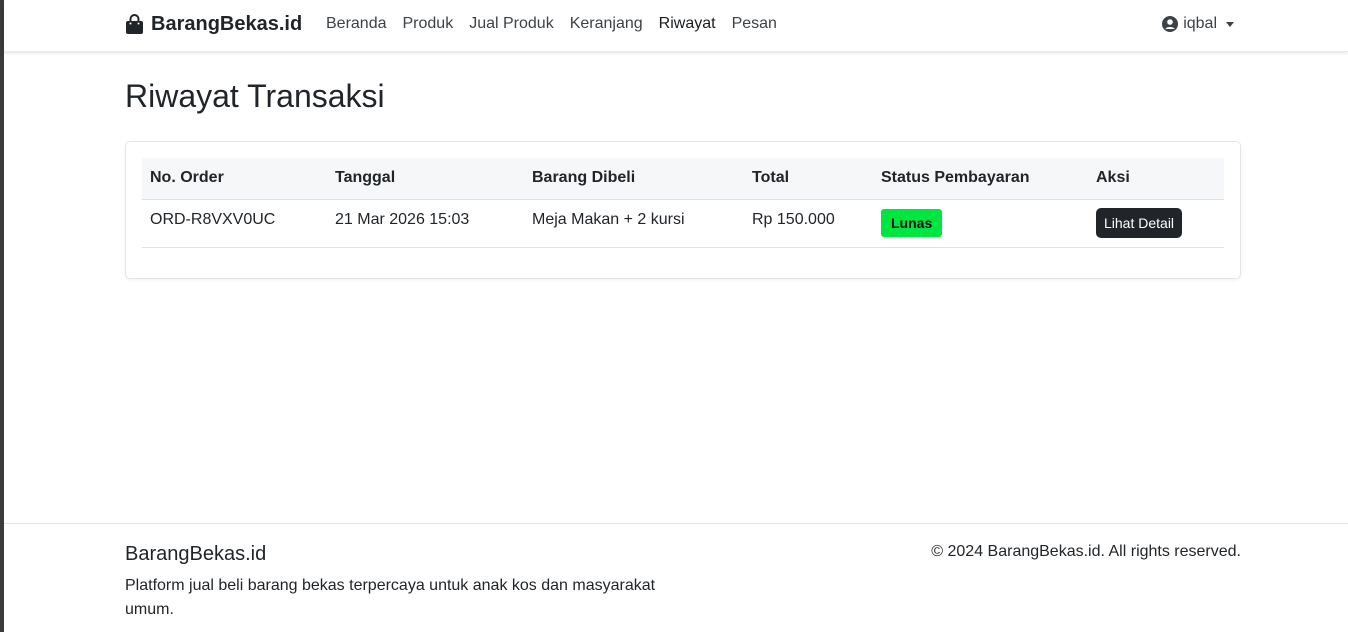  What do you see at coordinates (425, 179) in the screenshot?
I see `header-date: Tanggal` at bounding box center [425, 179].